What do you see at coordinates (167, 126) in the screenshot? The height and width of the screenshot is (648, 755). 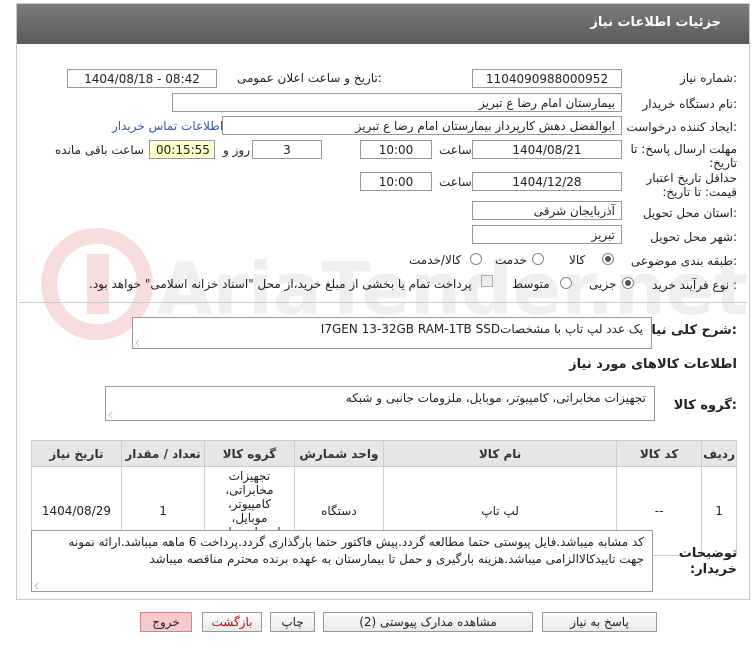 I see `buyer-contact-link: اطلاعات تماس خریدار` at bounding box center [167, 126].